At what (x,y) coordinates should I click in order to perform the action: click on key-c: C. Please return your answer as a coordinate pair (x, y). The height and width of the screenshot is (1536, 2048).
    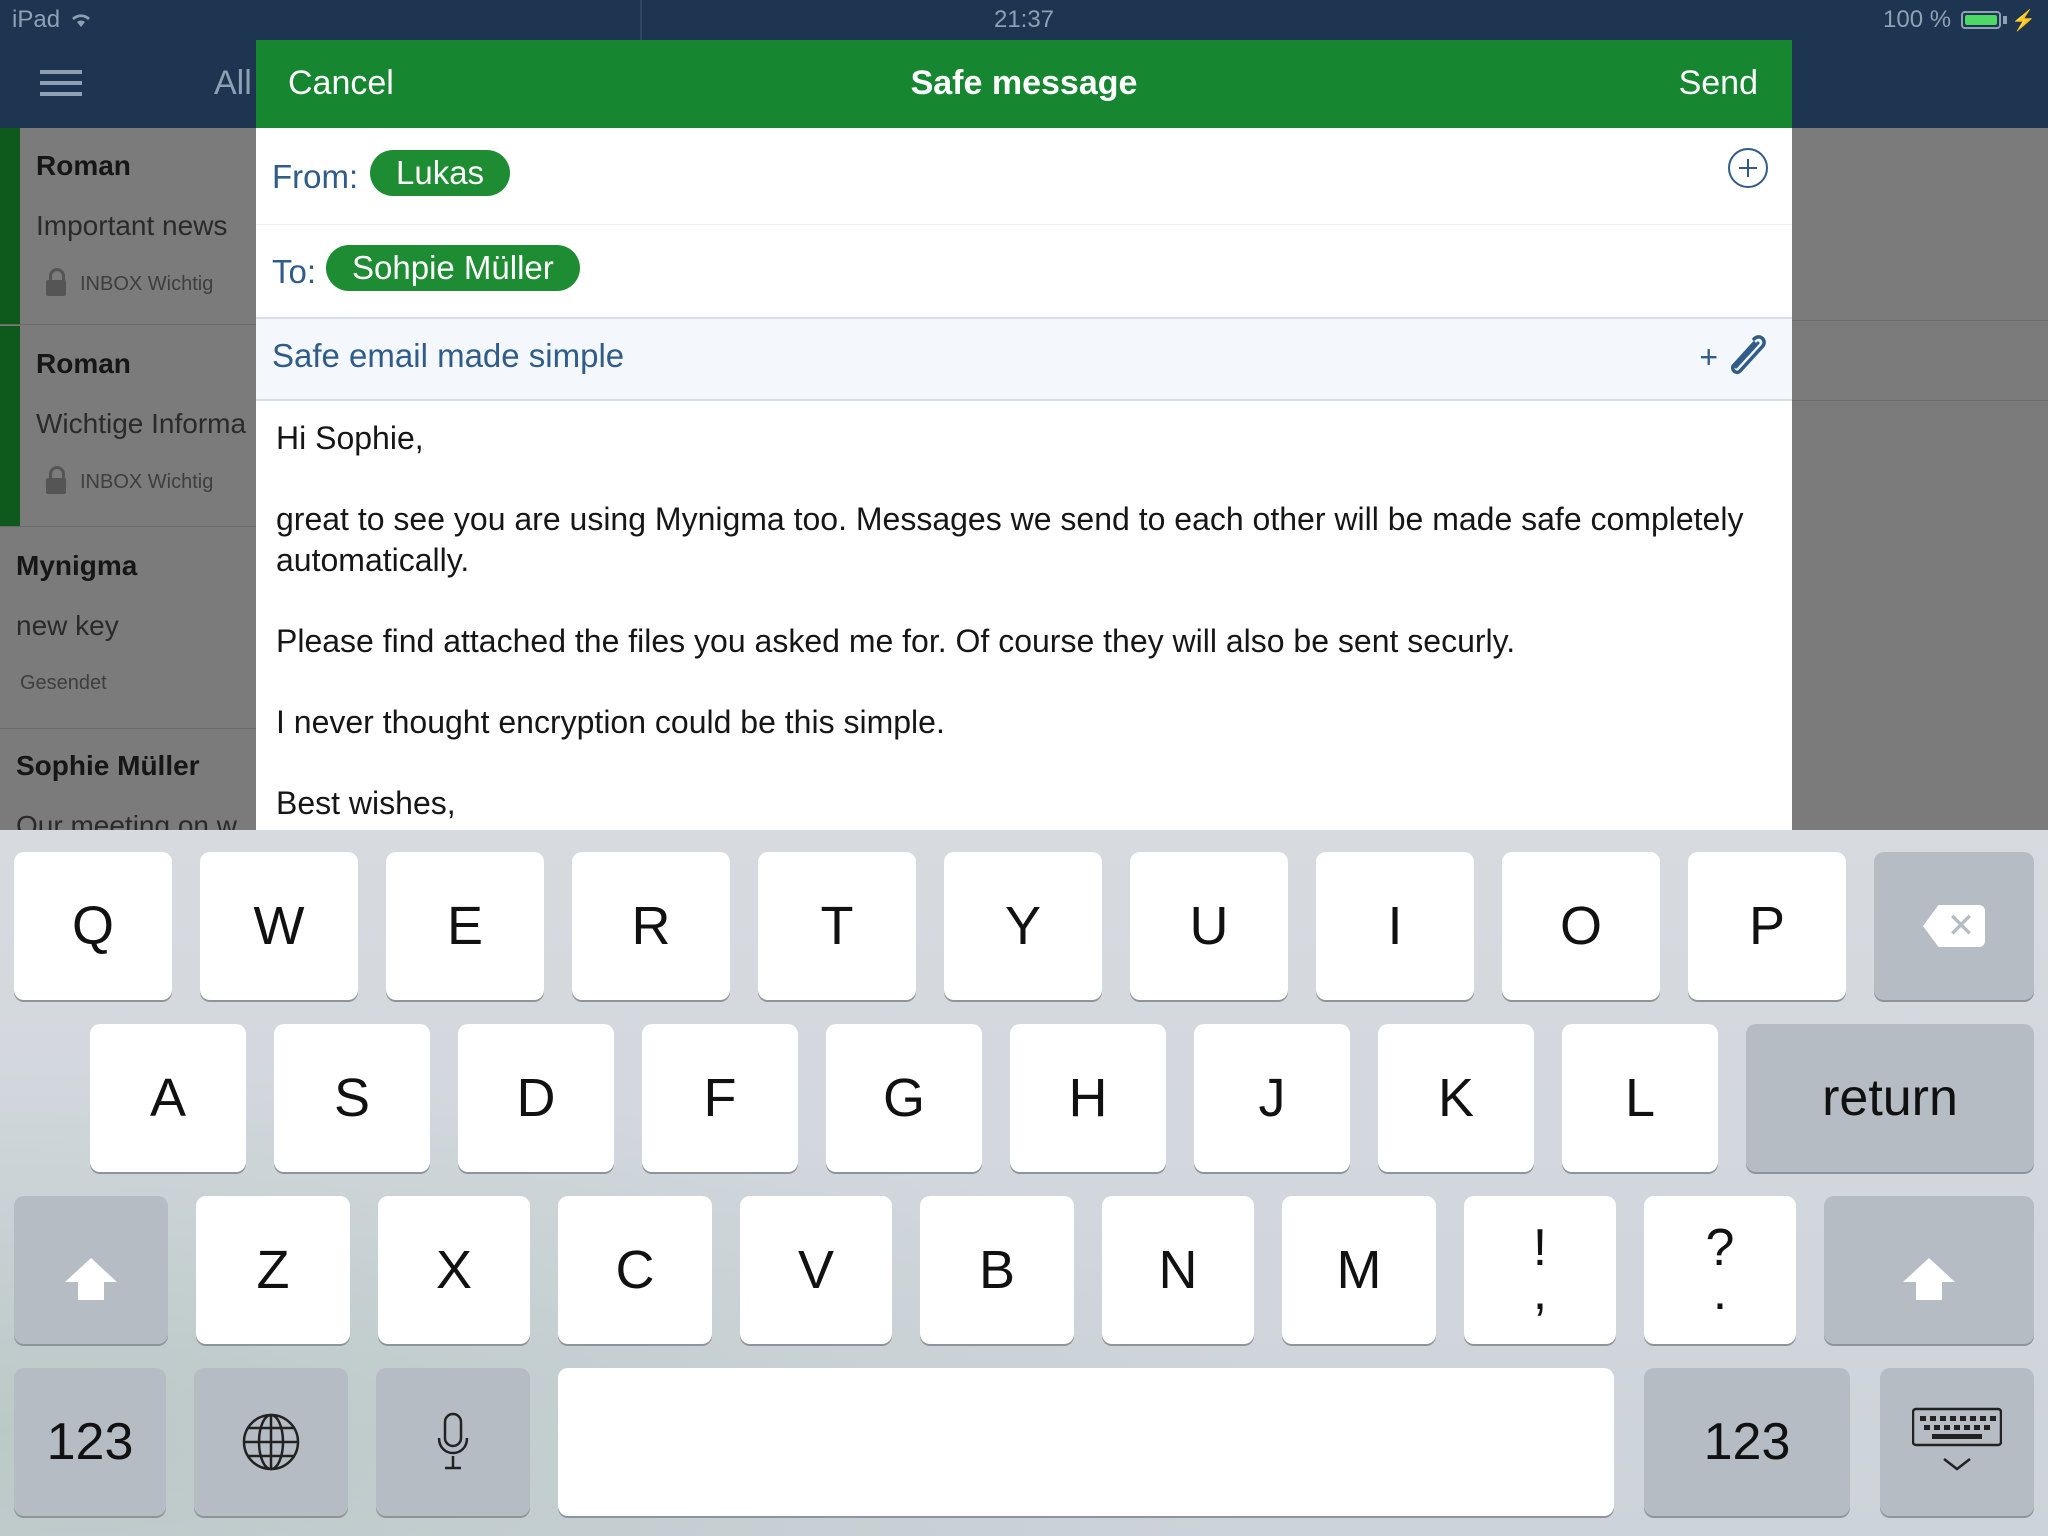
    Looking at the image, I should click on (635, 1270).